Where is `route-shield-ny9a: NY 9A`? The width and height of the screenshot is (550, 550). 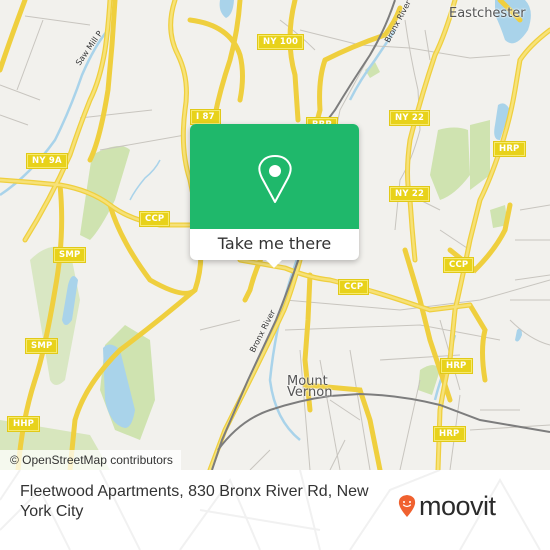
route-shield-ny9a: NY 9A is located at coordinates (47, 161).